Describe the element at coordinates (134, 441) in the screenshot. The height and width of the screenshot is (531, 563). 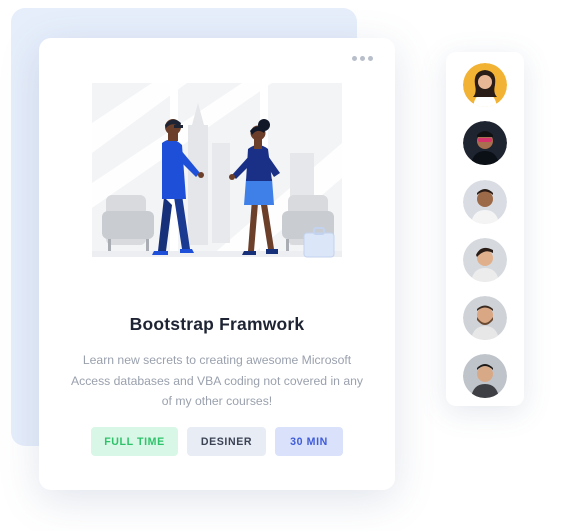
I see `tag-full-time: FULL TIME` at that location.